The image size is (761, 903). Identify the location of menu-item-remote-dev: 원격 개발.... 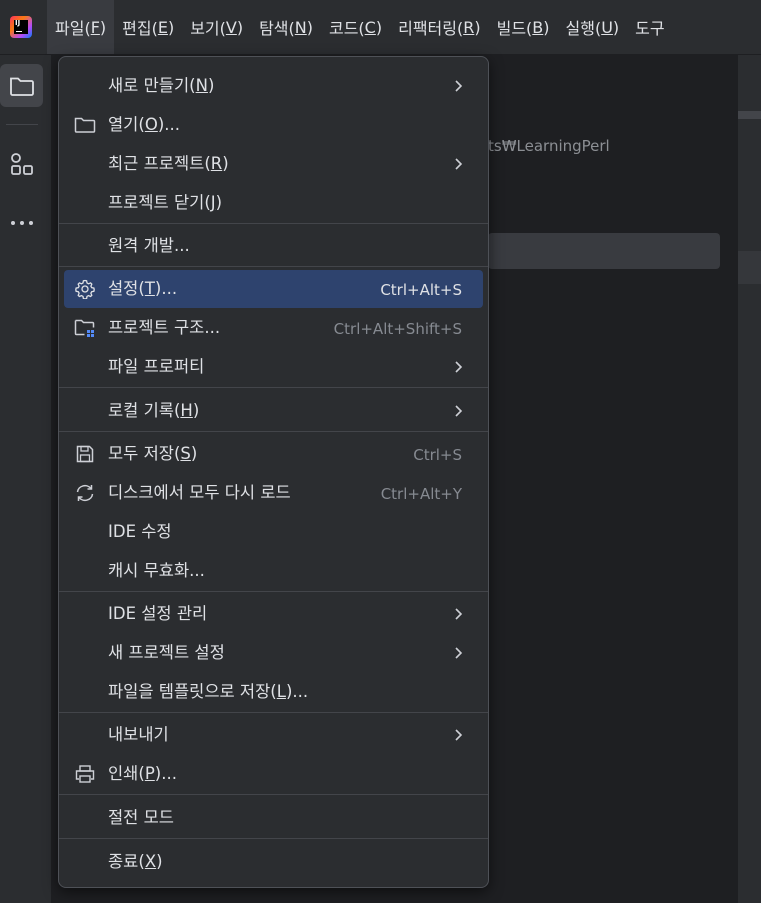
(273, 246).